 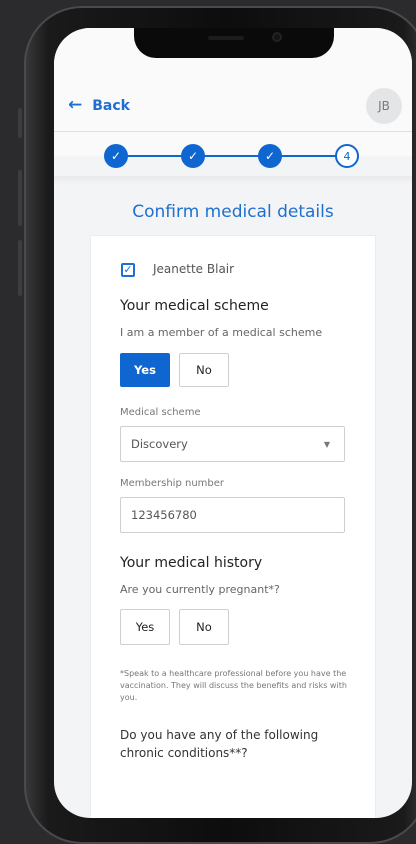 I want to click on step-1-complete: ✓, so click(x=116, y=156).